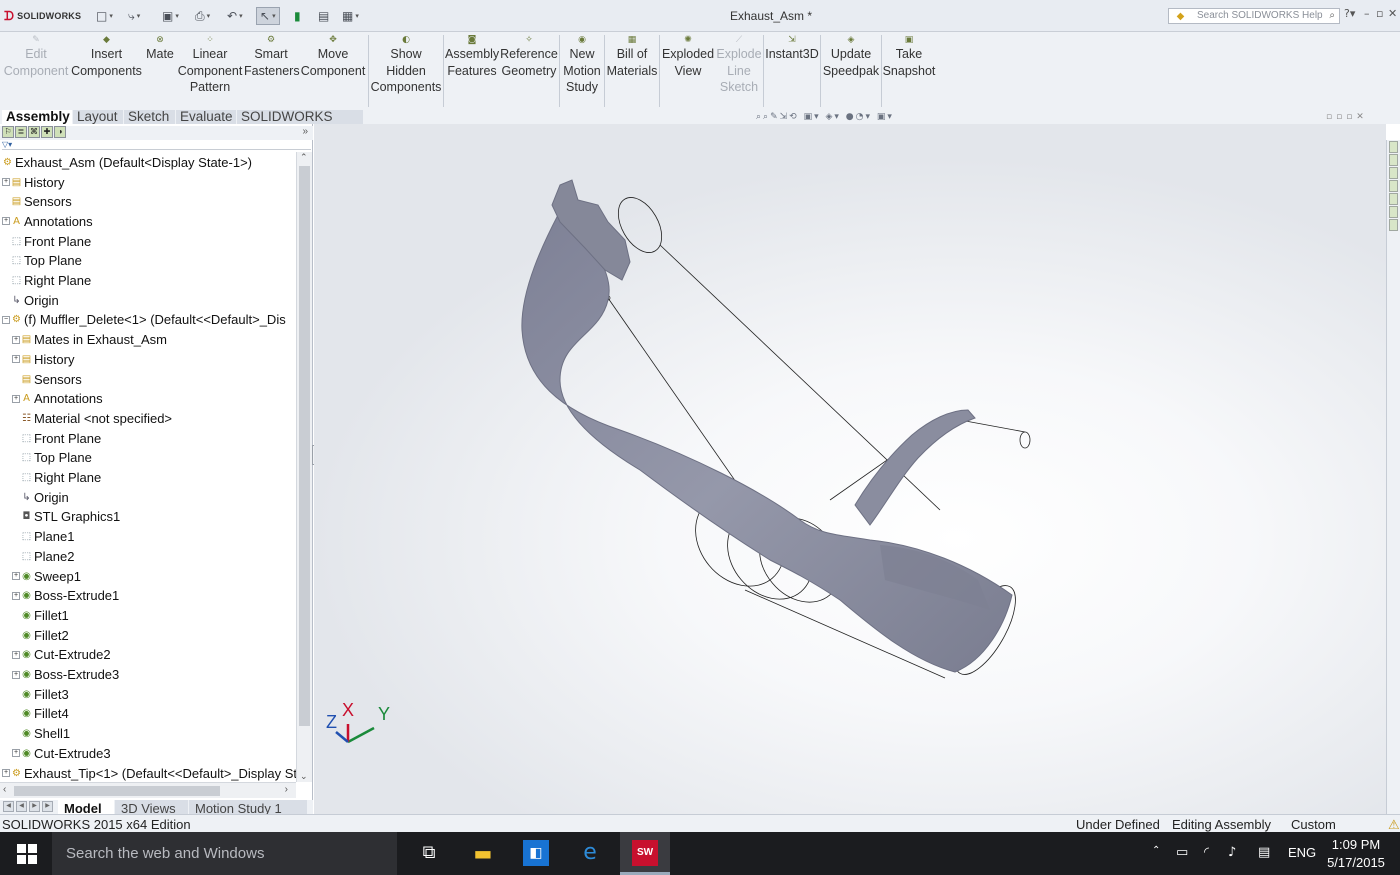 This screenshot has width=1400, height=875. I want to click on solidworks-taskbar-button: SW, so click(645, 853).